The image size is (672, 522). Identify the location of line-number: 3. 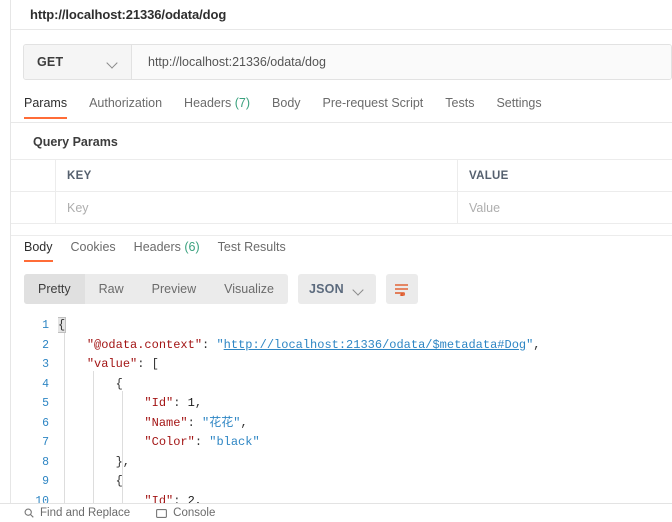
(45, 364).